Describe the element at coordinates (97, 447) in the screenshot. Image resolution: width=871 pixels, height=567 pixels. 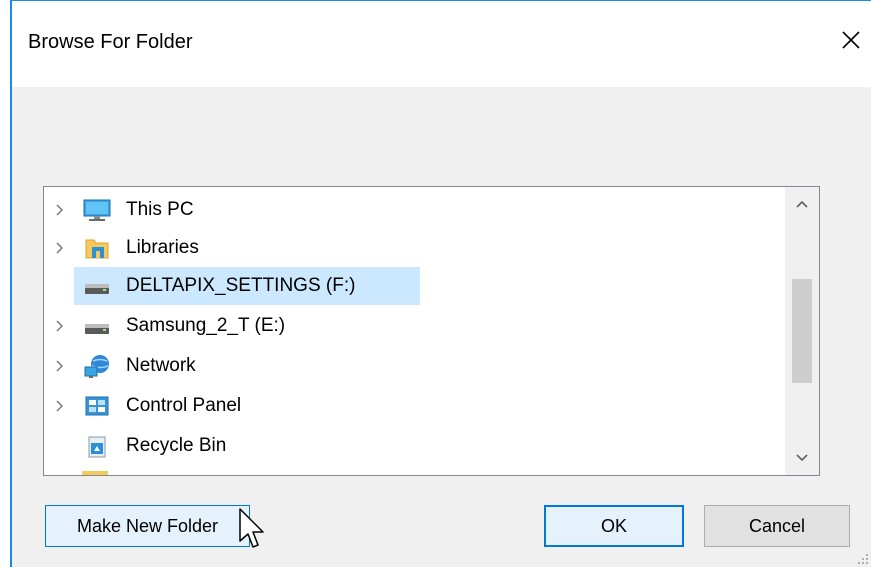
I see `recycle-bin-icon` at that location.